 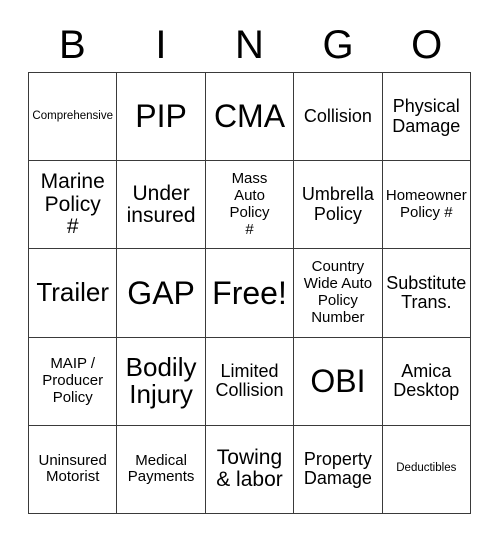 I want to click on bingo-cell-b2: Marine Policy #, so click(x=73, y=205).